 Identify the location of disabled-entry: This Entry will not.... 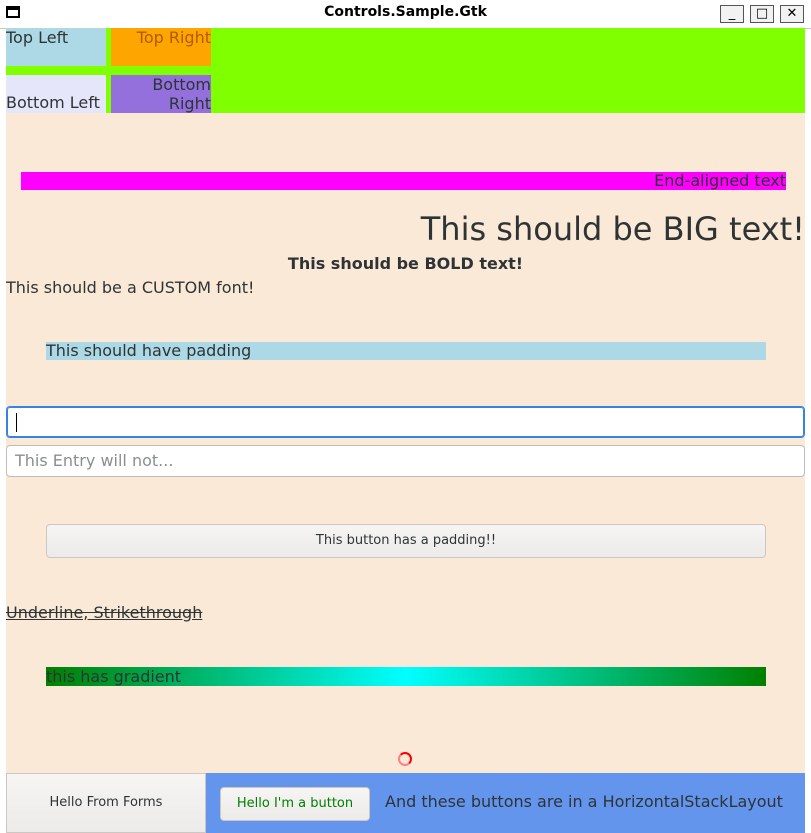
(405, 461).